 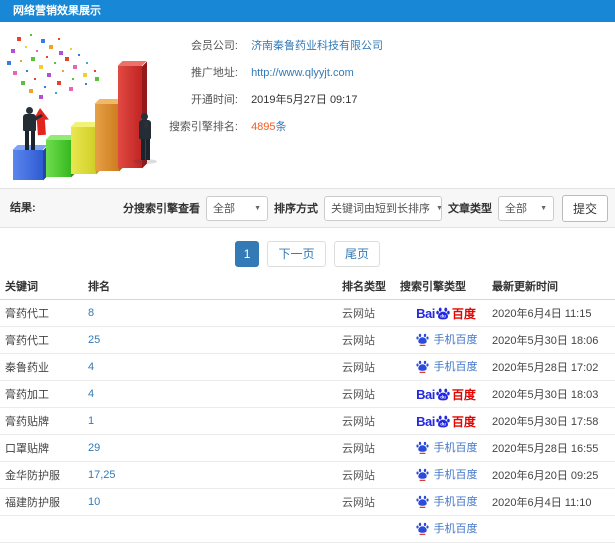 What do you see at coordinates (27, 395) in the screenshot?
I see `keyword-text: 膏药加工` at bounding box center [27, 395].